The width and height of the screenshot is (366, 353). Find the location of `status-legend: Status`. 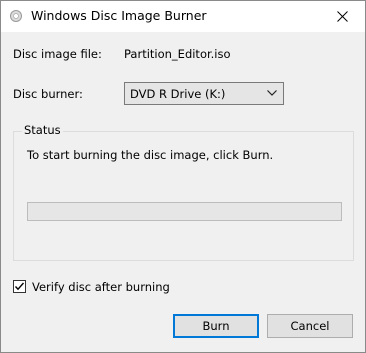

status-legend: Status is located at coordinates (42, 130).